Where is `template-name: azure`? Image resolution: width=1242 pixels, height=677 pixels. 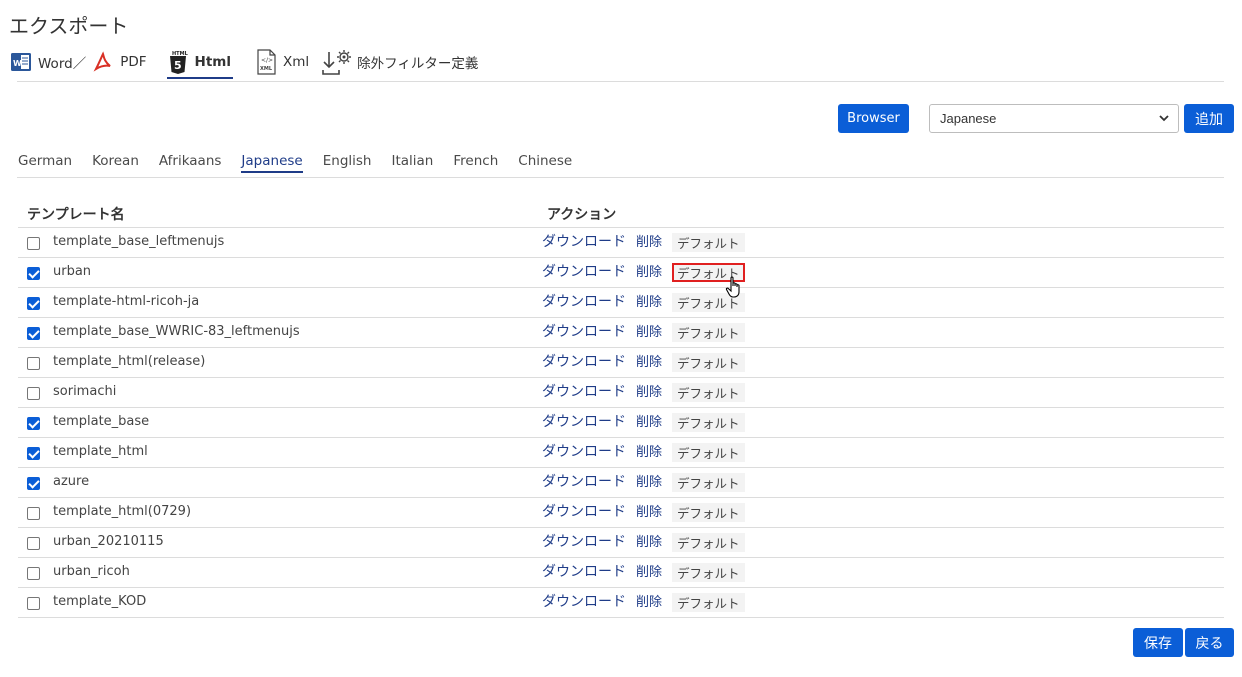 template-name: azure is located at coordinates (71, 481).